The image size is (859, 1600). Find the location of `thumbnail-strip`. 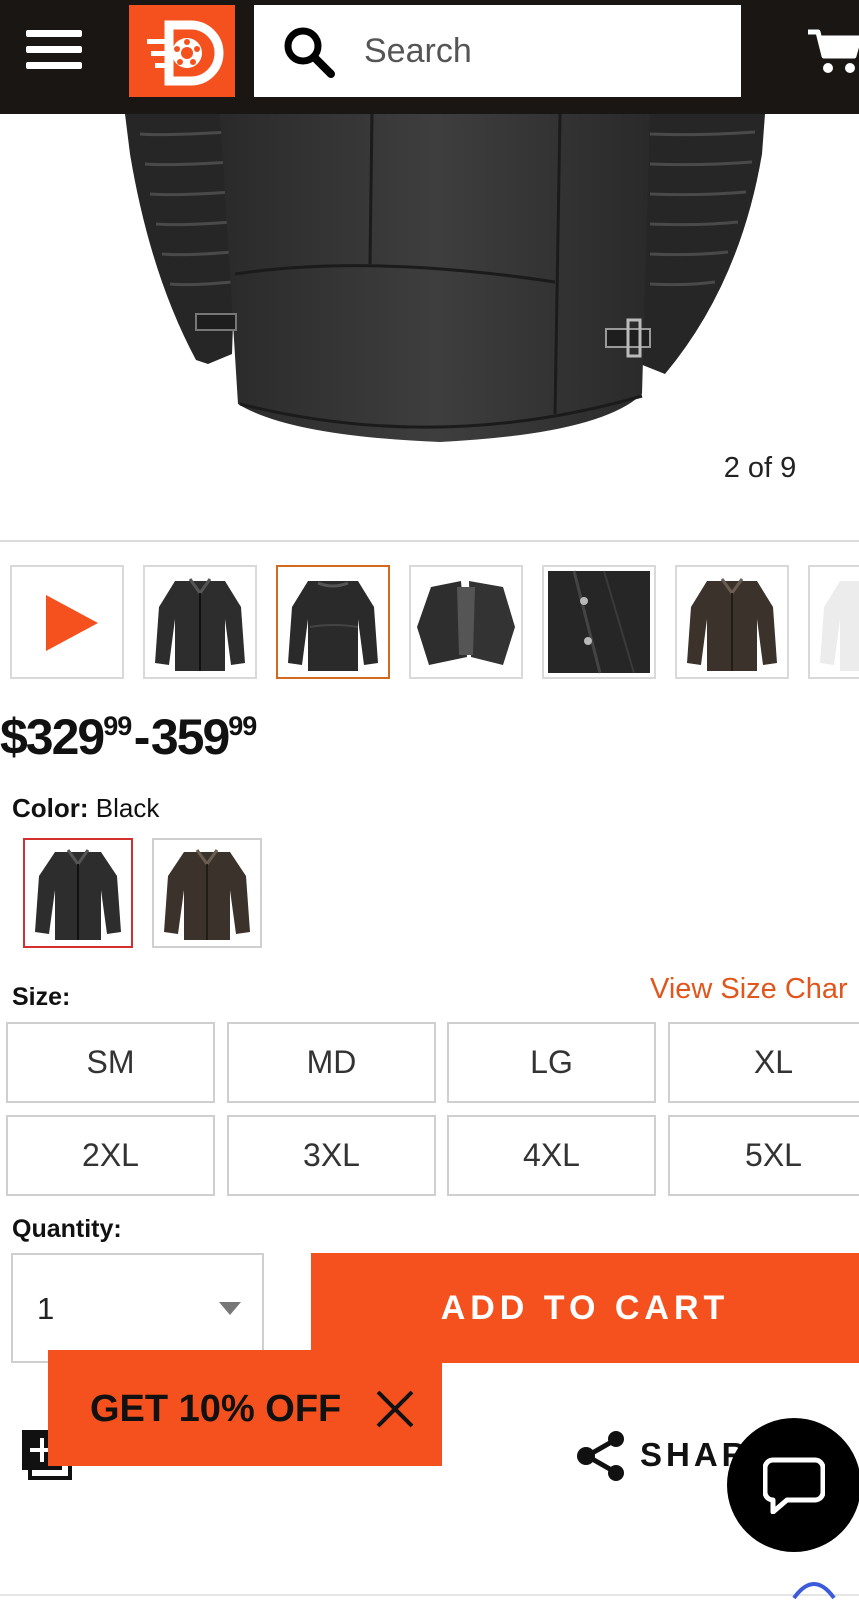

thumbnail-strip is located at coordinates (434, 623).